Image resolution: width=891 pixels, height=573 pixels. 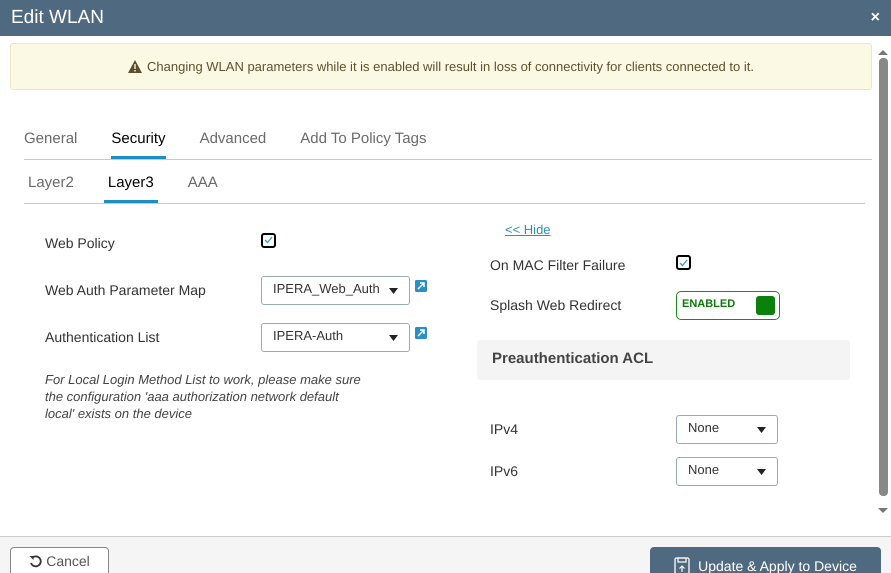 I want to click on tab: Add To Policy Tags, so click(x=363, y=143).